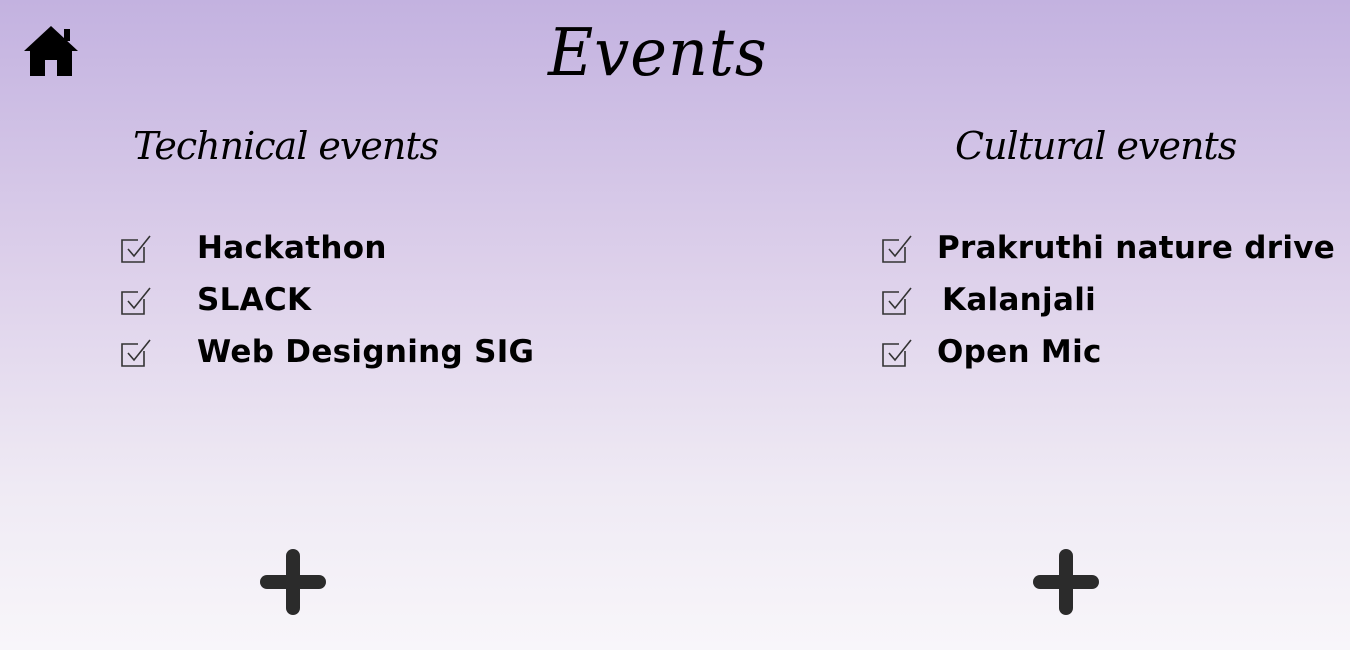  I want to click on cultural-event-item-kalanjali: Kalanjali, so click(1108, 300).